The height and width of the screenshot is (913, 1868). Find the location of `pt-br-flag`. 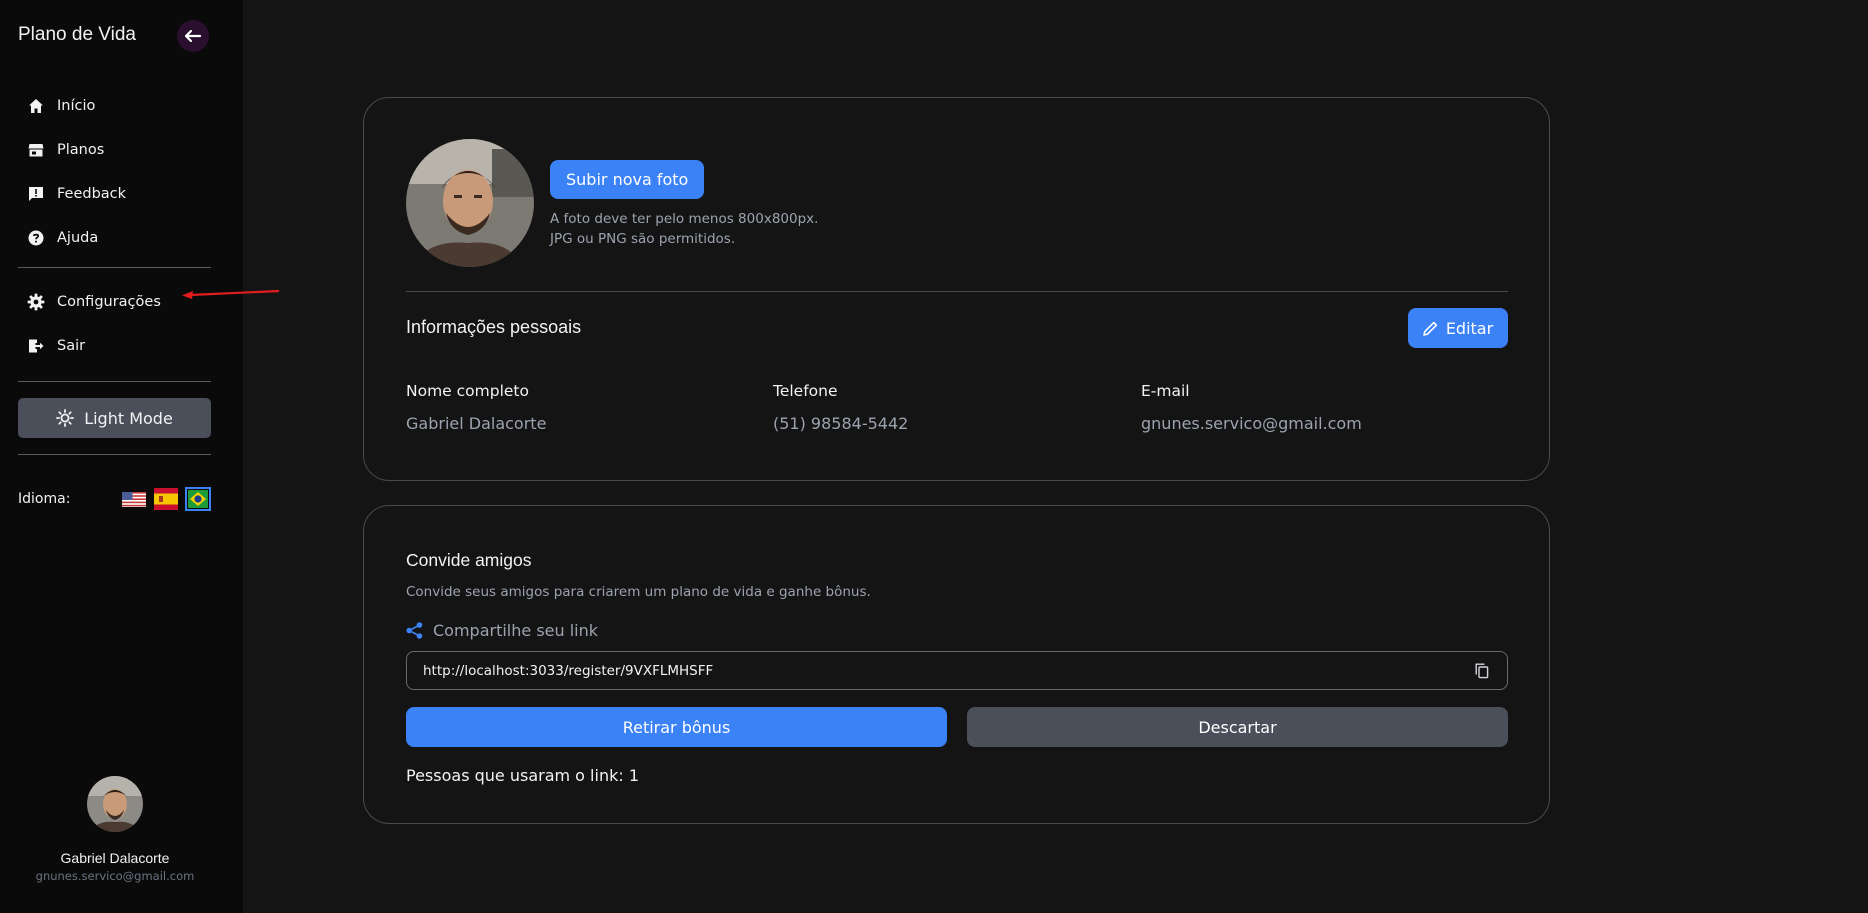

pt-br-flag is located at coordinates (198, 499).